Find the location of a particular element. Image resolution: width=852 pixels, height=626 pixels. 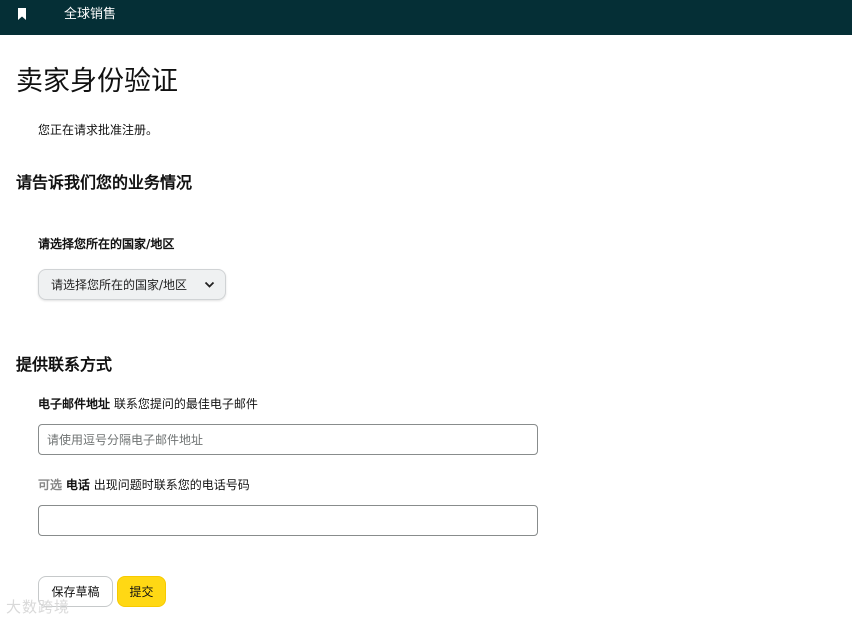

phone-label-text: 电话 is located at coordinates (77, 485).